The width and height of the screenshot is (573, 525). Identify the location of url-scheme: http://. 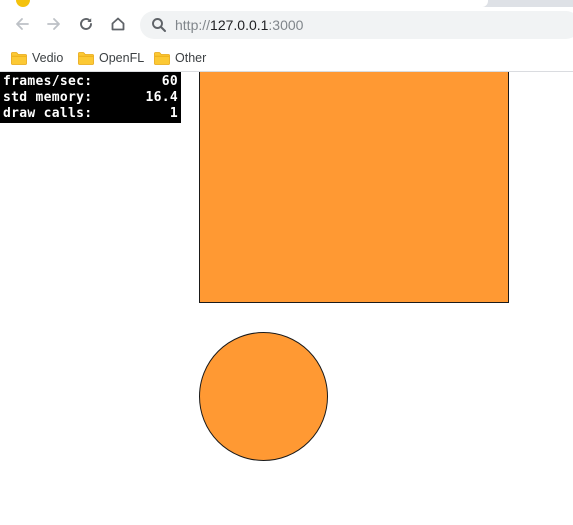
(193, 25).